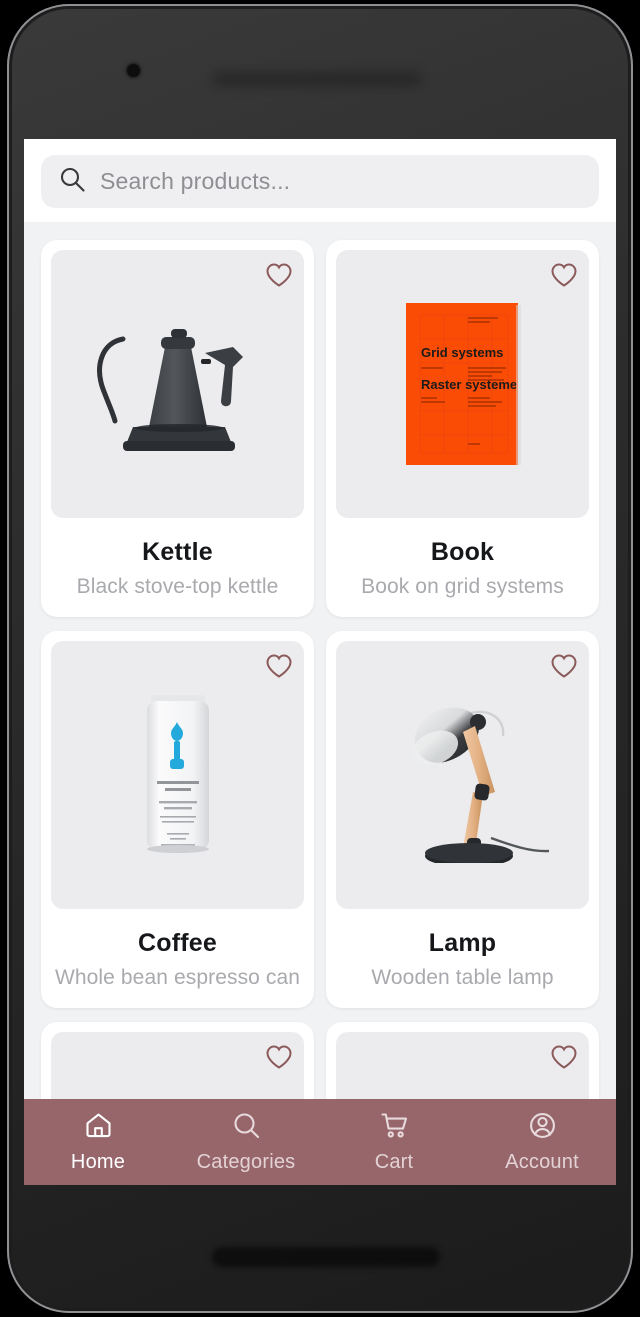  I want to click on home-icon, so click(98, 1127).